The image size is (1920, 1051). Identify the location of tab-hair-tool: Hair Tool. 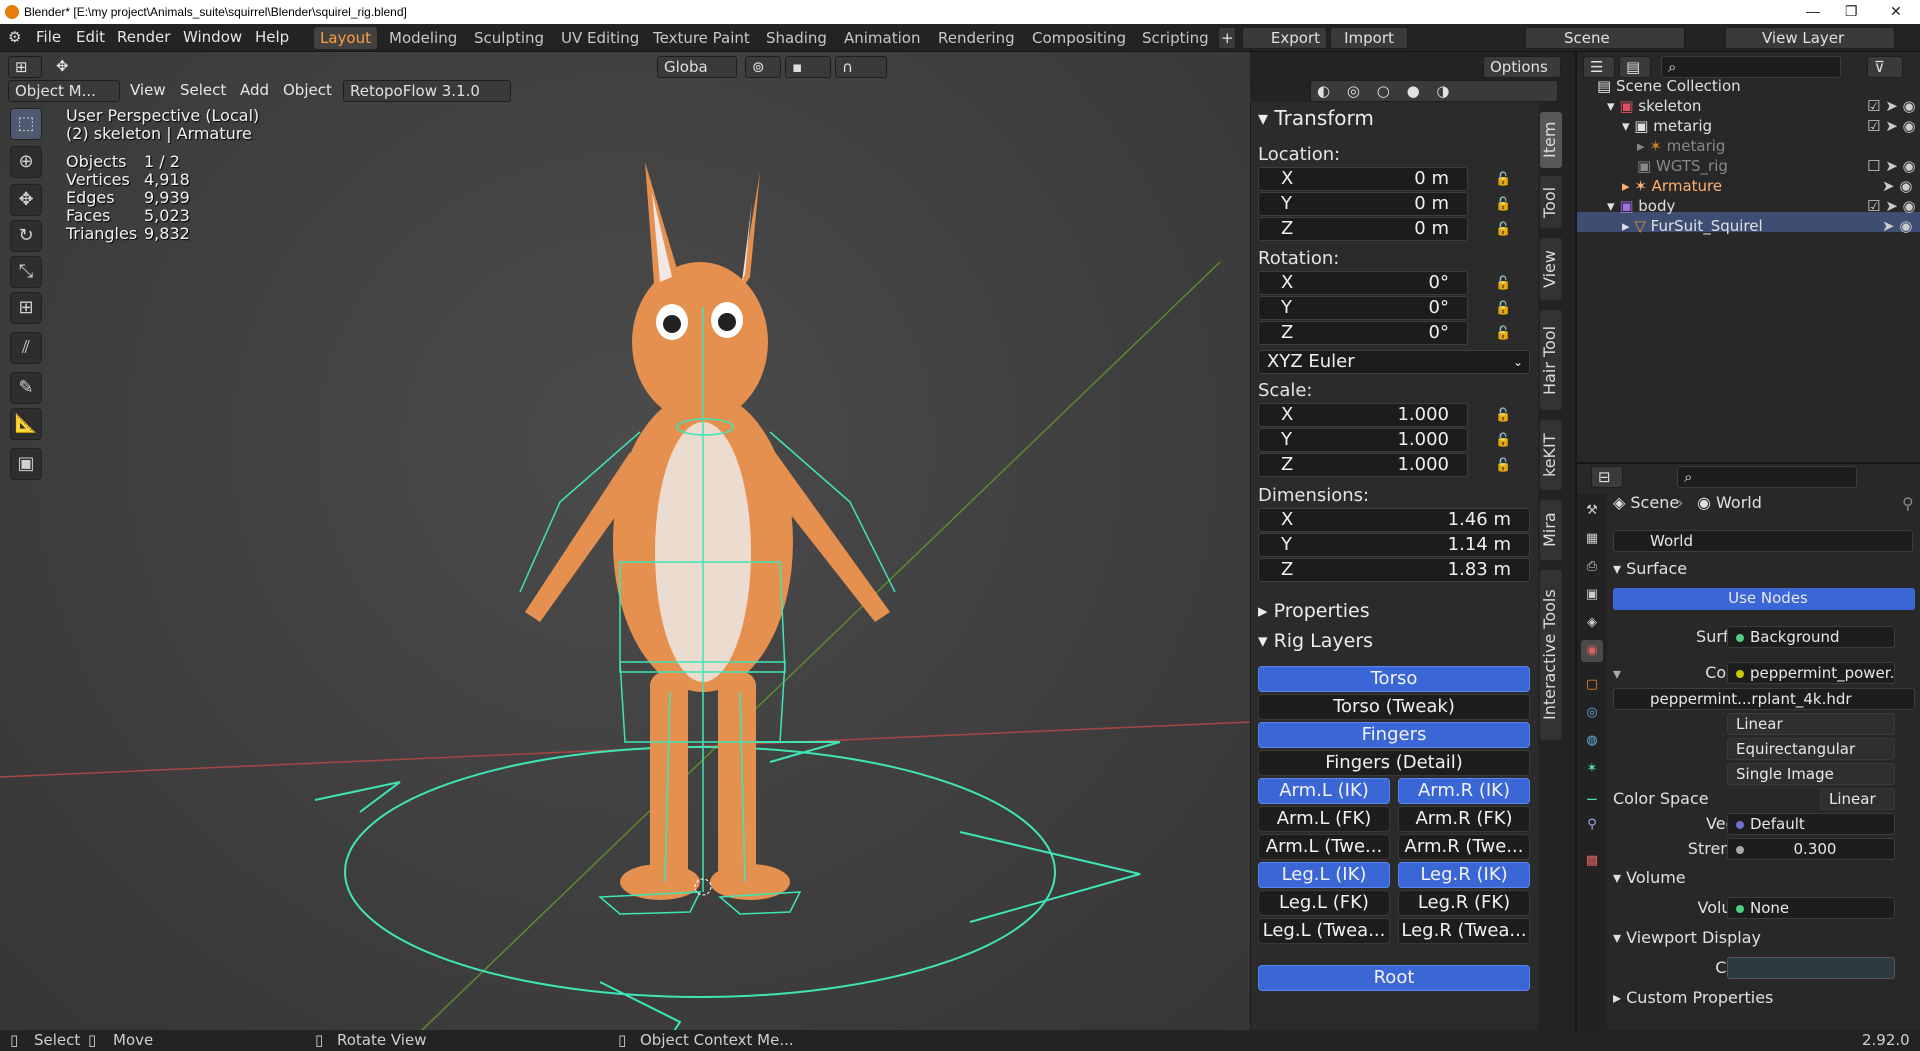
(1551, 360).